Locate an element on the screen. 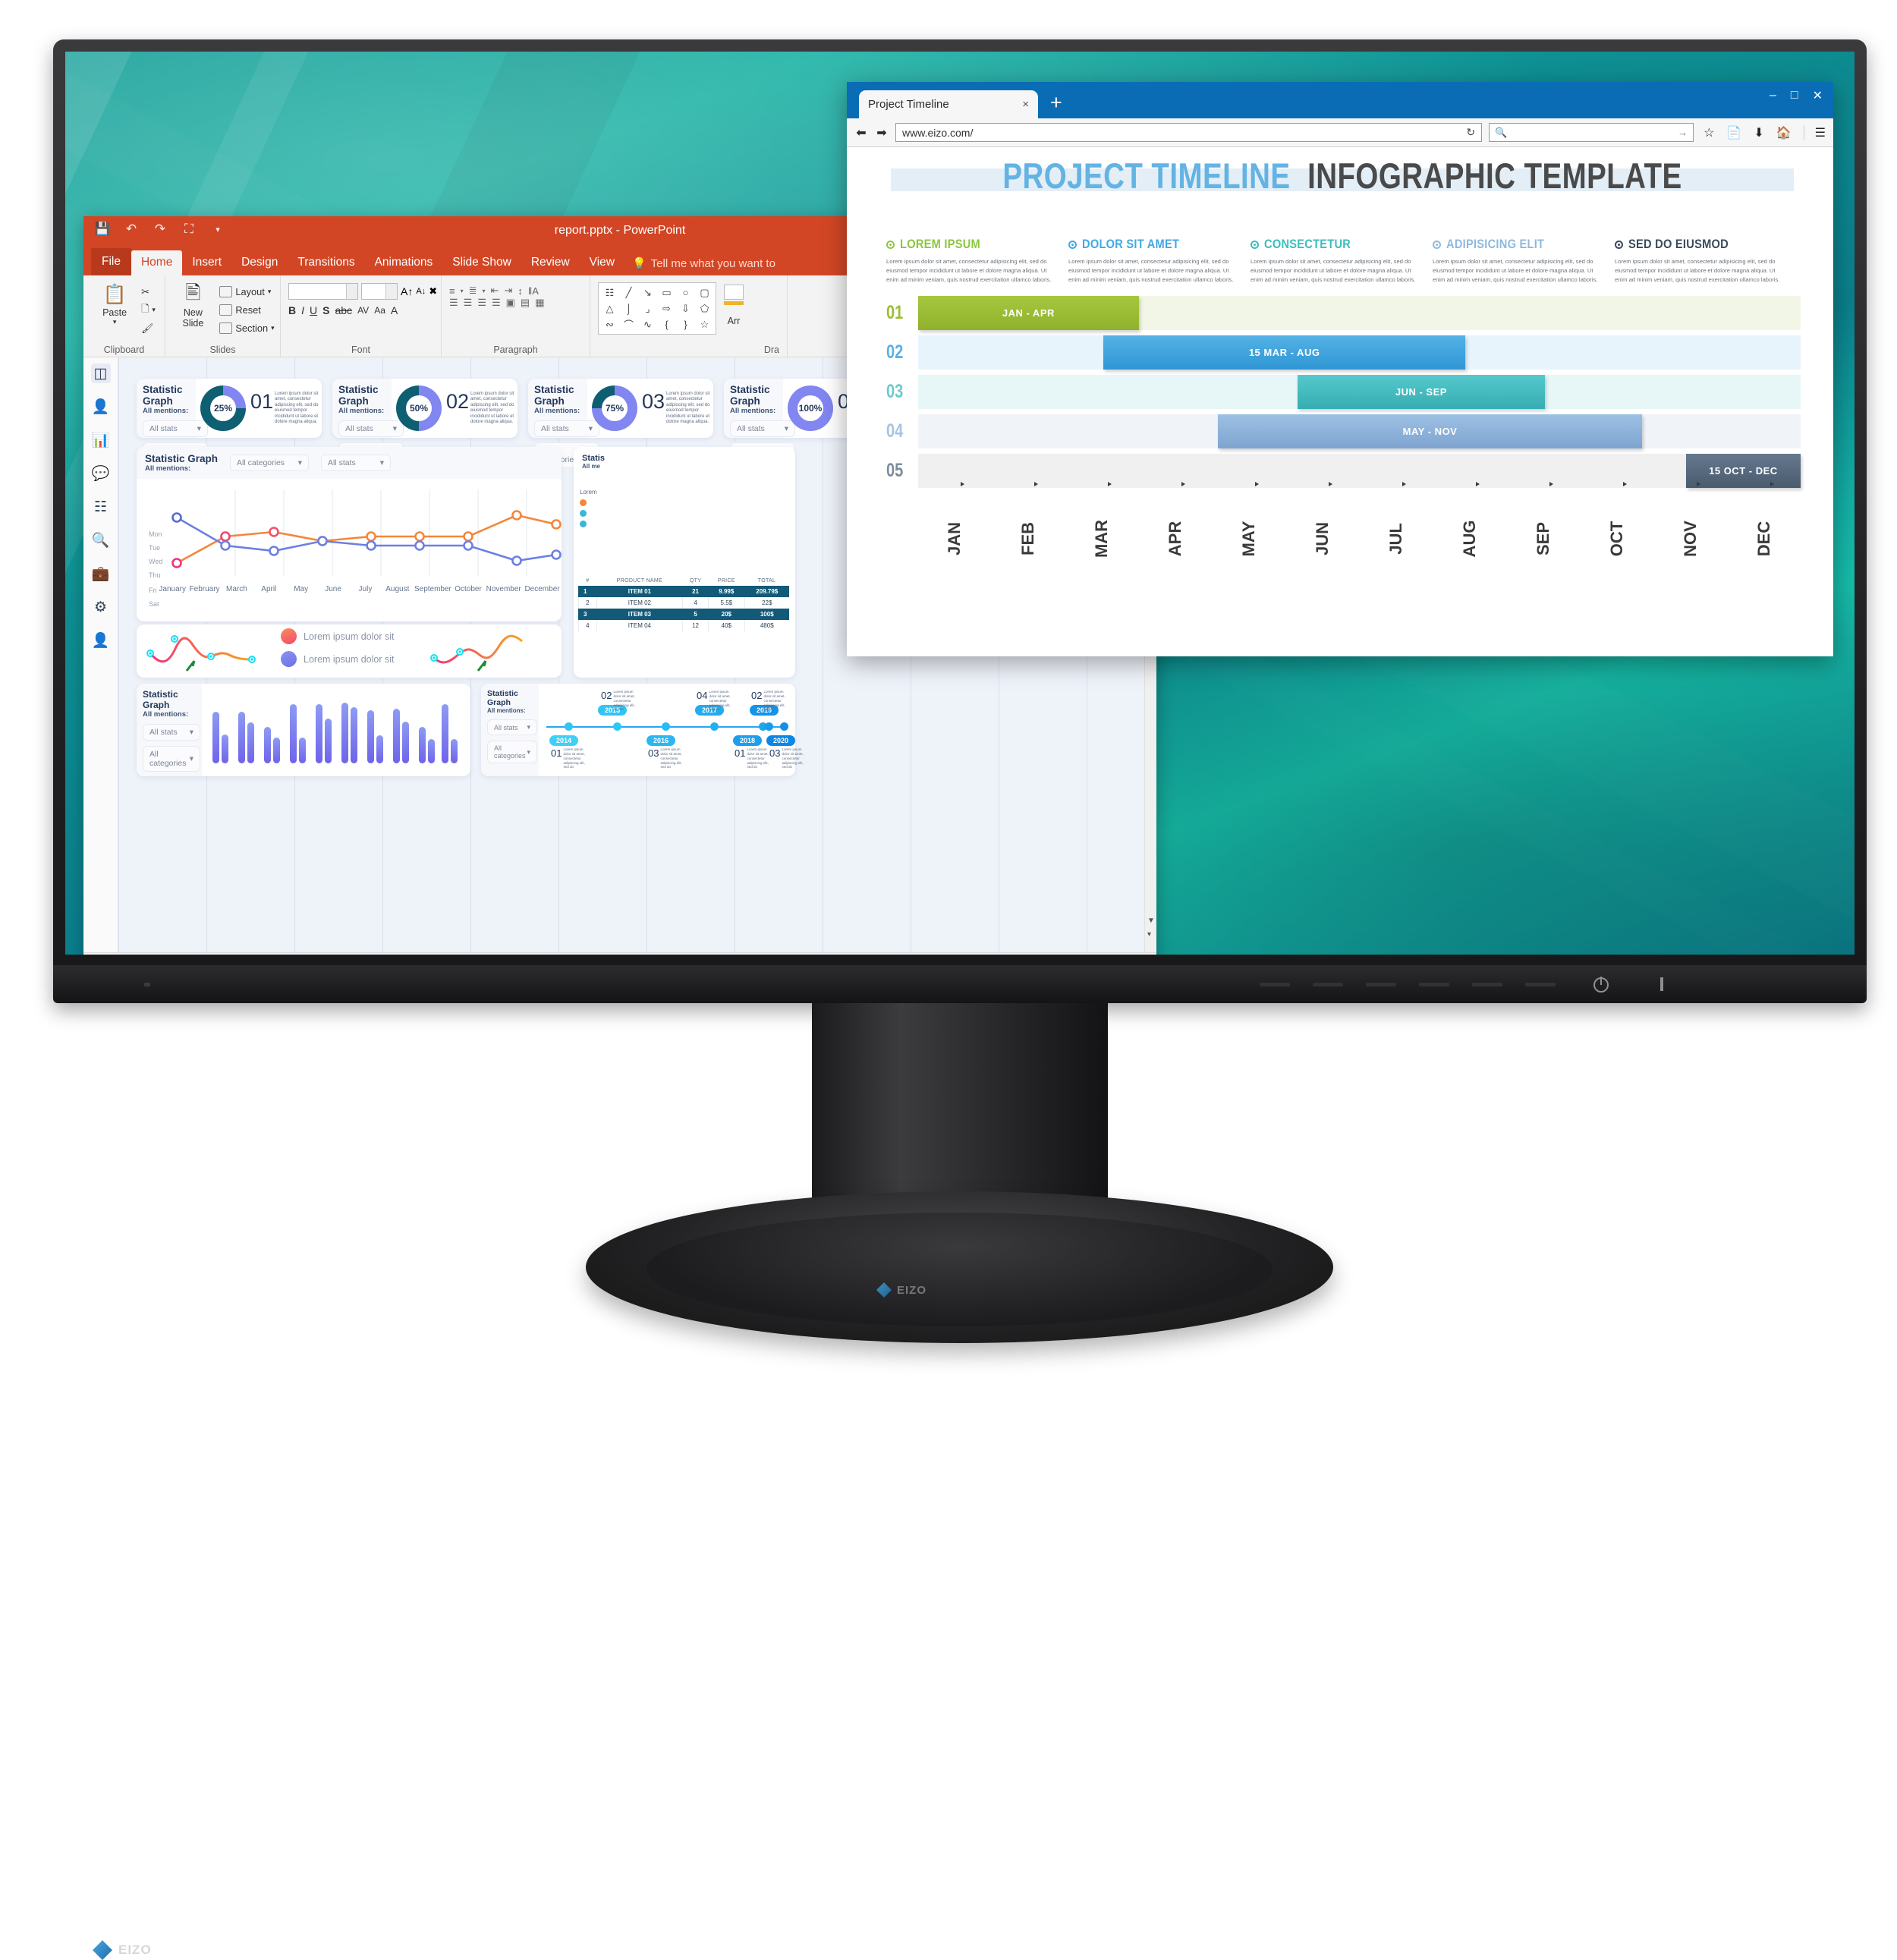 This screenshot has width=1897, height=1960. increase-indent-icon: ⇥ is located at coordinates (508, 291).